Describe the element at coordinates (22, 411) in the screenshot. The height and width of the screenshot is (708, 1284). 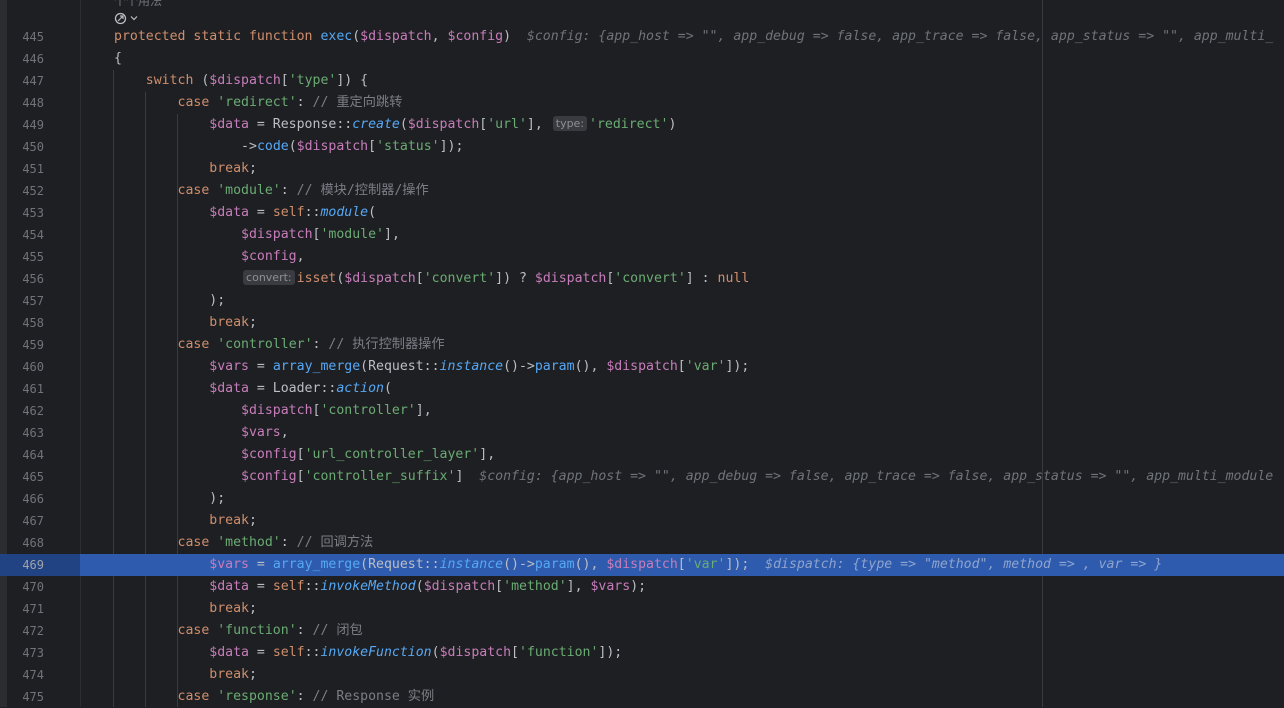
I see `line-number: 462` at that location.